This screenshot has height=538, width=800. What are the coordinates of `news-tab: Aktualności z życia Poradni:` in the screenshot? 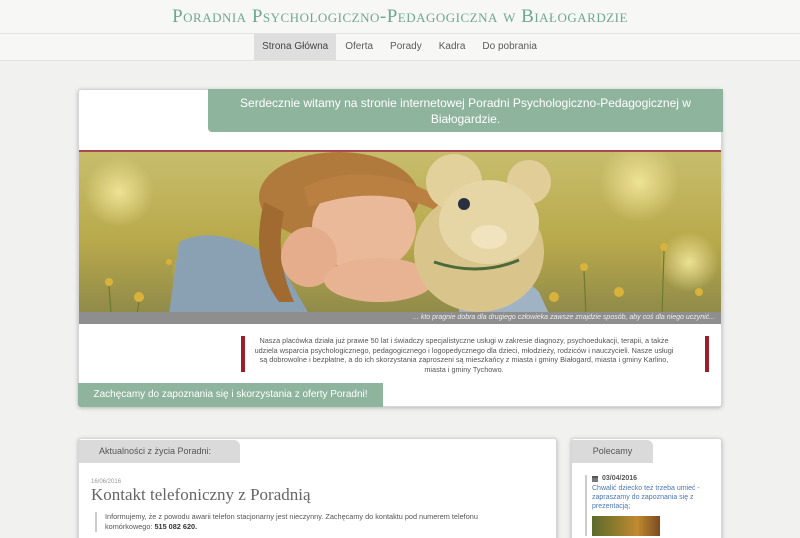 It's located at (159, 451).